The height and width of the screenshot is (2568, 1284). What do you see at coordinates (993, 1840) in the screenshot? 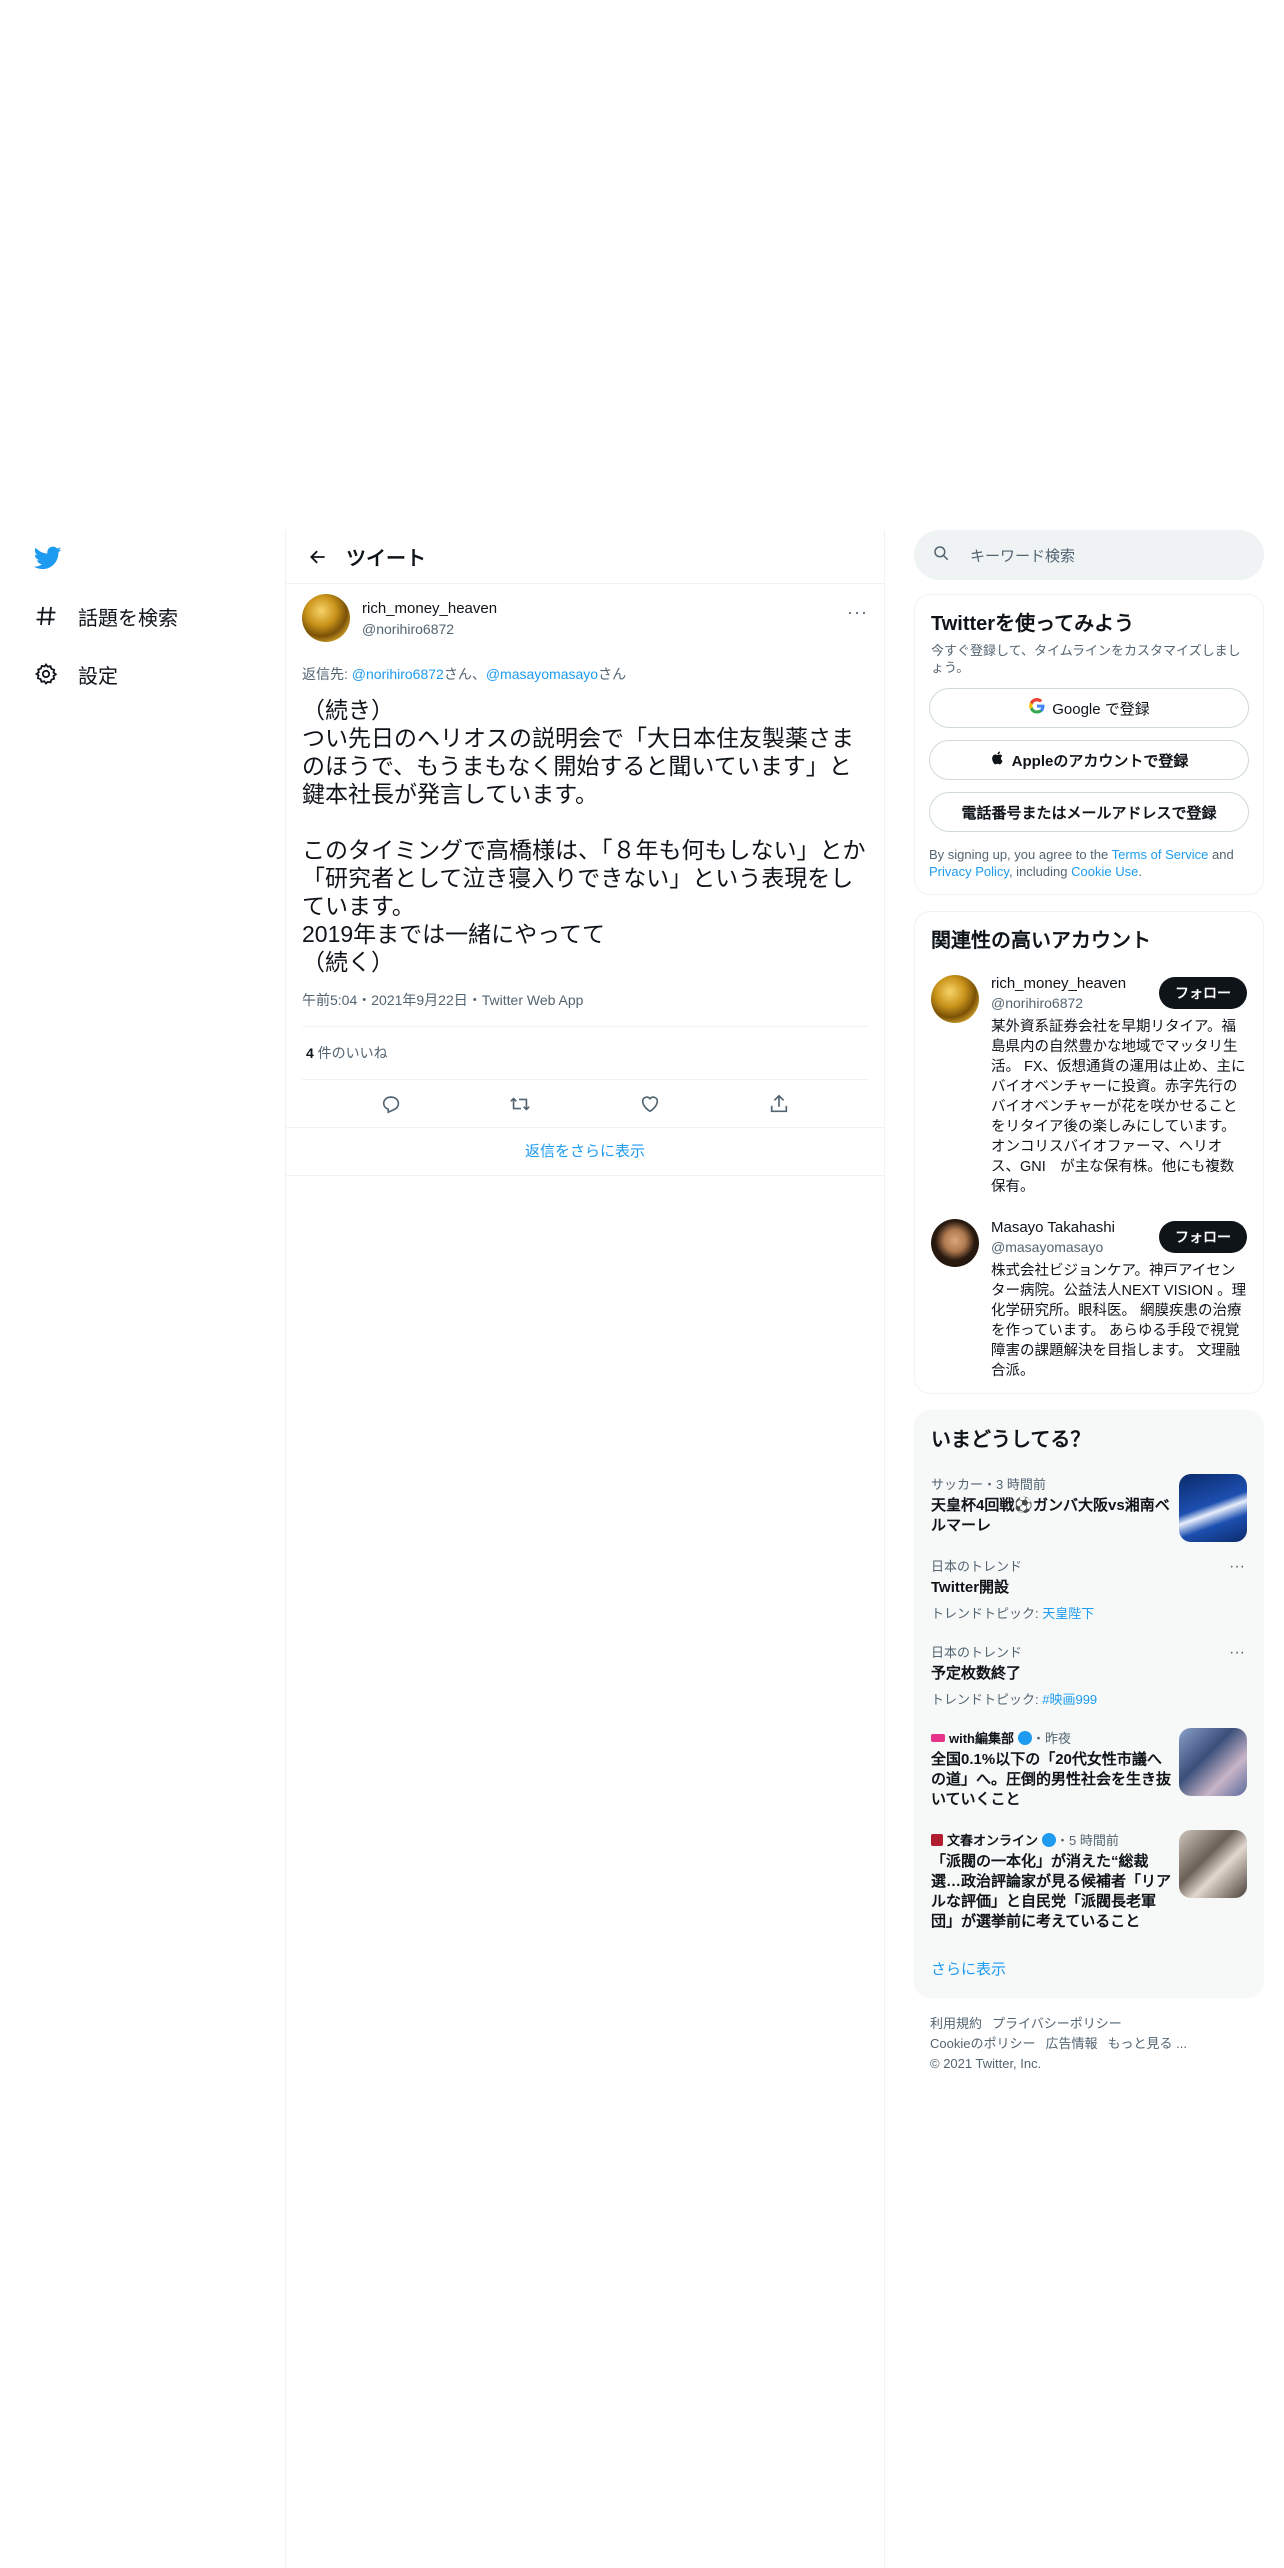
I see `source-name: 文春オンライン` at bounding box center [993, 1840].